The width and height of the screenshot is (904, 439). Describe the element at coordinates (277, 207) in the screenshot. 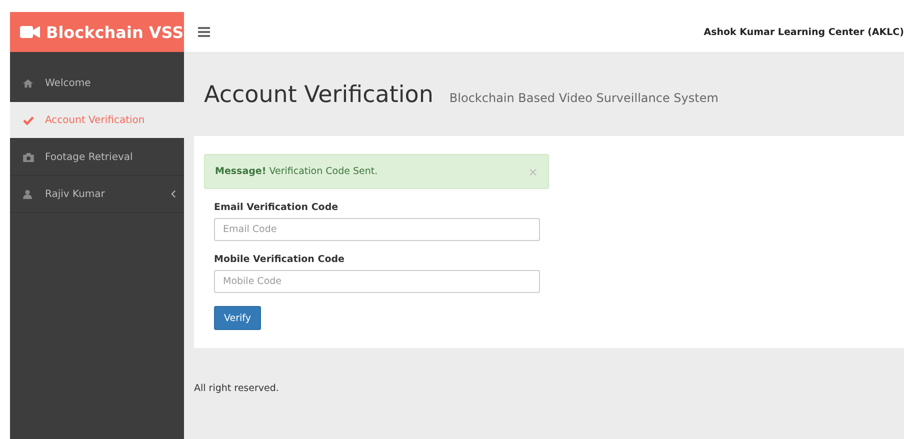

I see `field-label: Email Verification Code` at that location.